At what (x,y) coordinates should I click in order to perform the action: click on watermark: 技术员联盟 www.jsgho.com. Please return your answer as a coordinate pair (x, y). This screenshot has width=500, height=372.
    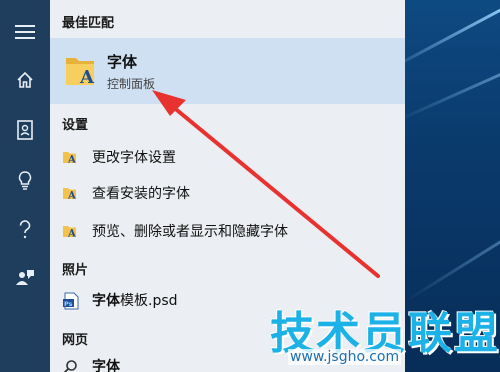
    Looking at the image, I should click on (385, 334).